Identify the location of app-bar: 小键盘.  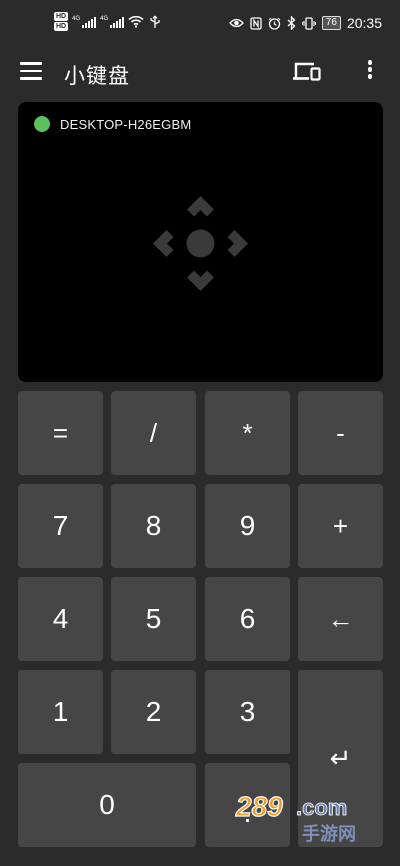
(200, 72).